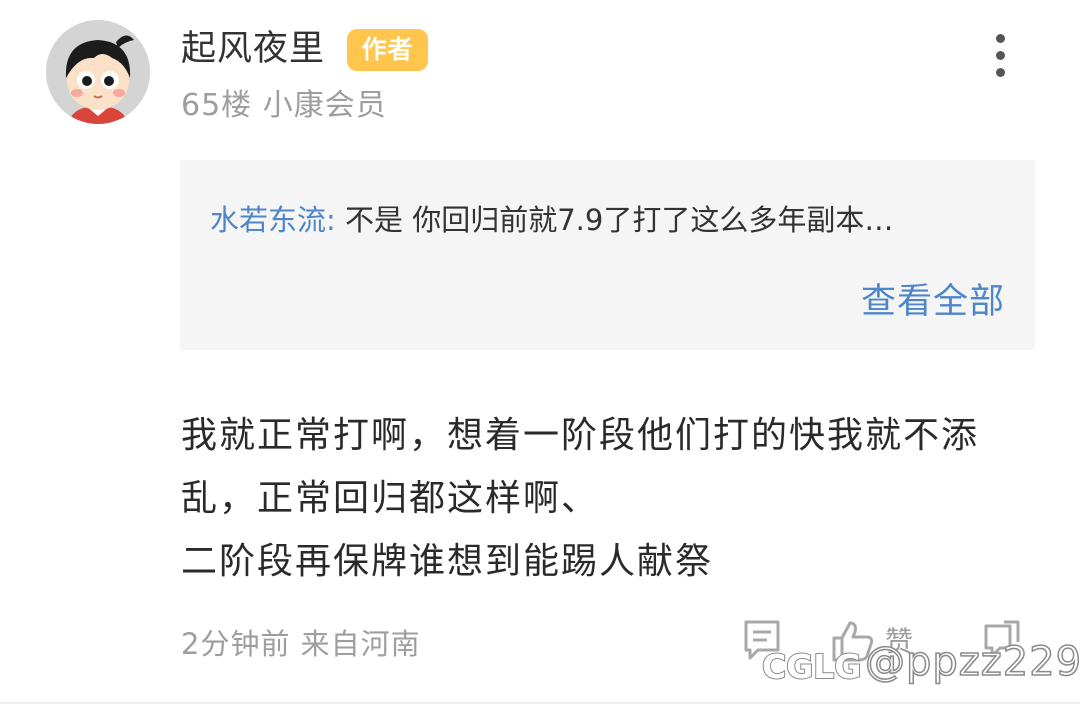 Image resolution: width=1080 pixels, height=707 pixels. Describe the element at coordinates (253, 49) in the screenshot. I see `username: 起风夜里` at that location.